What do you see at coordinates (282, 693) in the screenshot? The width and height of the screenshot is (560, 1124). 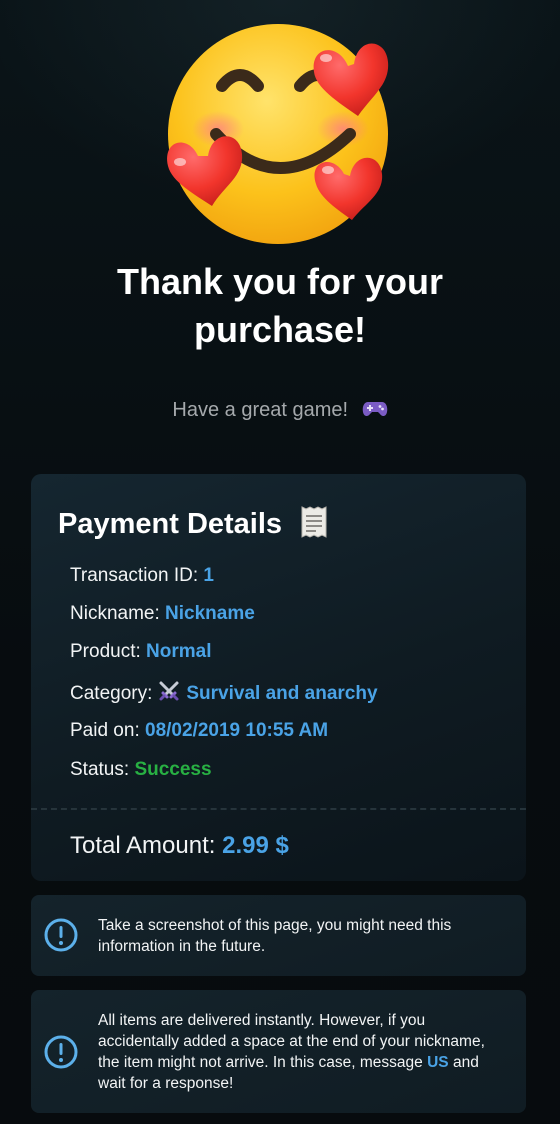 I see `category-value: Survival and anarchy` at bounding box center [282, 693].